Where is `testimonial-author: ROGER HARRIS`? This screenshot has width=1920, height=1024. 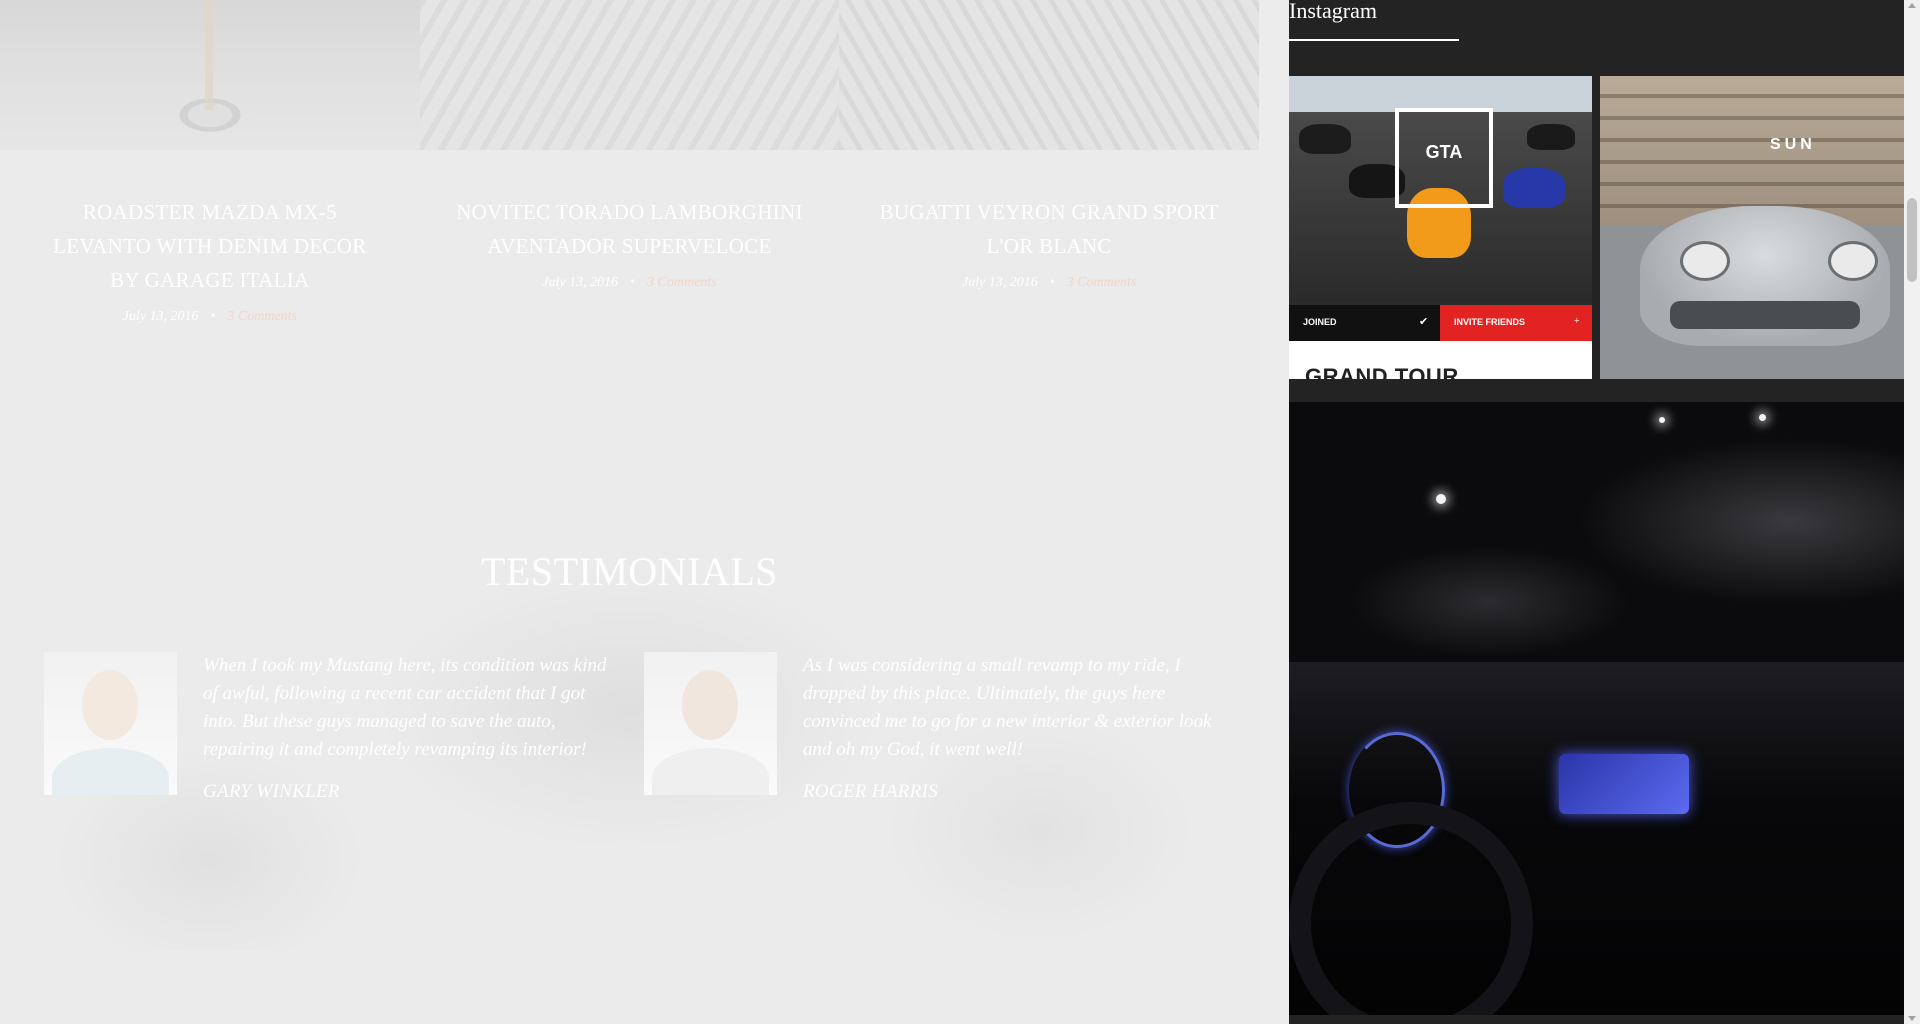
testimonial-author: ROGER HARRIS is located at coordinates (870, 791).